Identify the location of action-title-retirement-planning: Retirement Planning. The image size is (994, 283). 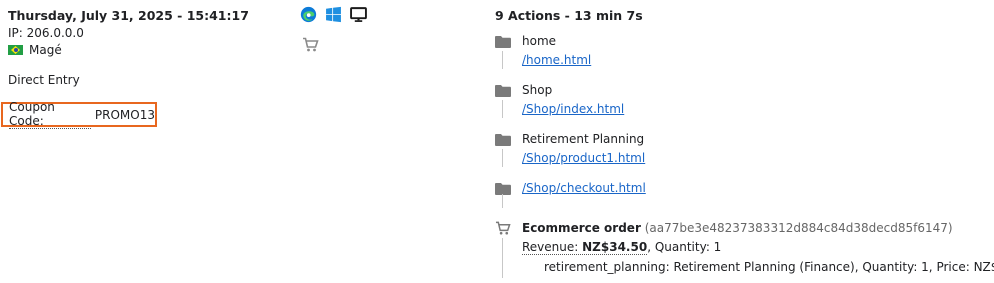
(583, 139).